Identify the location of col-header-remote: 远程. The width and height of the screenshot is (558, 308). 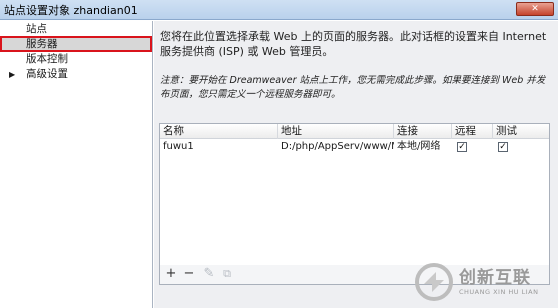
(472, 131).